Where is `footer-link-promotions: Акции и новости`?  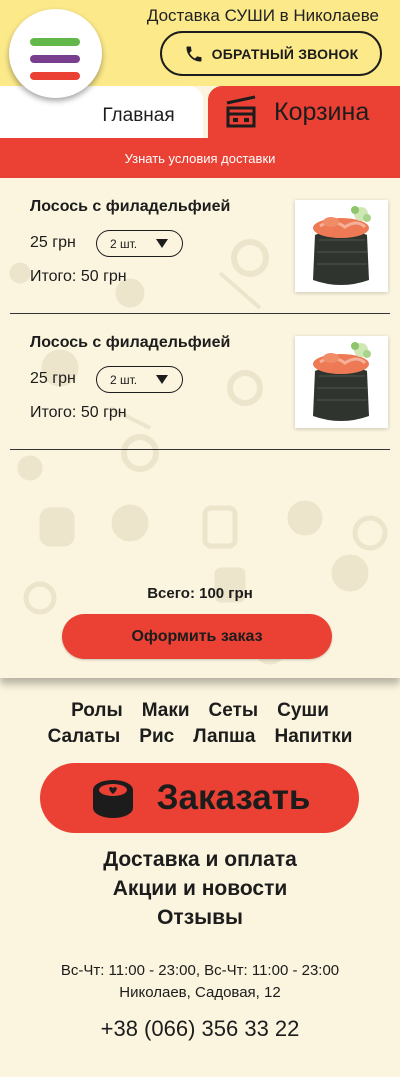 footer-link-promotions: Акции и новости is located at coordinates (200, 888).